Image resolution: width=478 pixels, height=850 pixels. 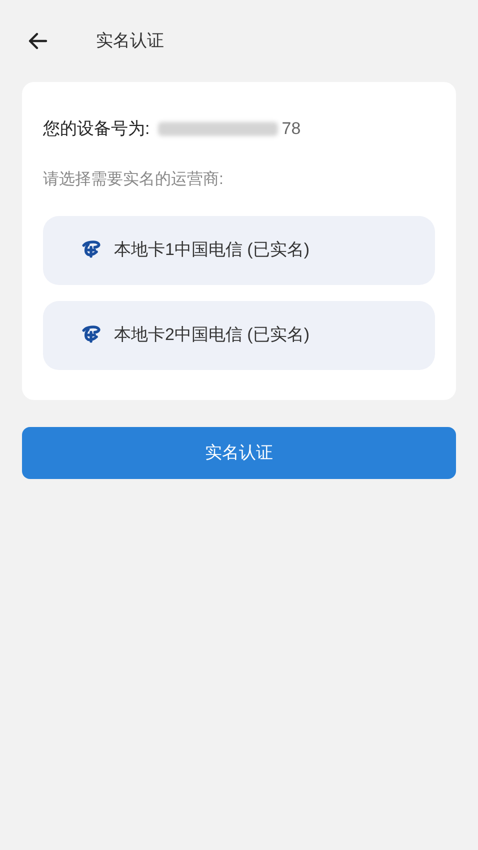 What do you see at coordinates (96, 129) in the screenshot?
I see `device-number-label: 您的设备号为:` at bounding box center [96, 129].